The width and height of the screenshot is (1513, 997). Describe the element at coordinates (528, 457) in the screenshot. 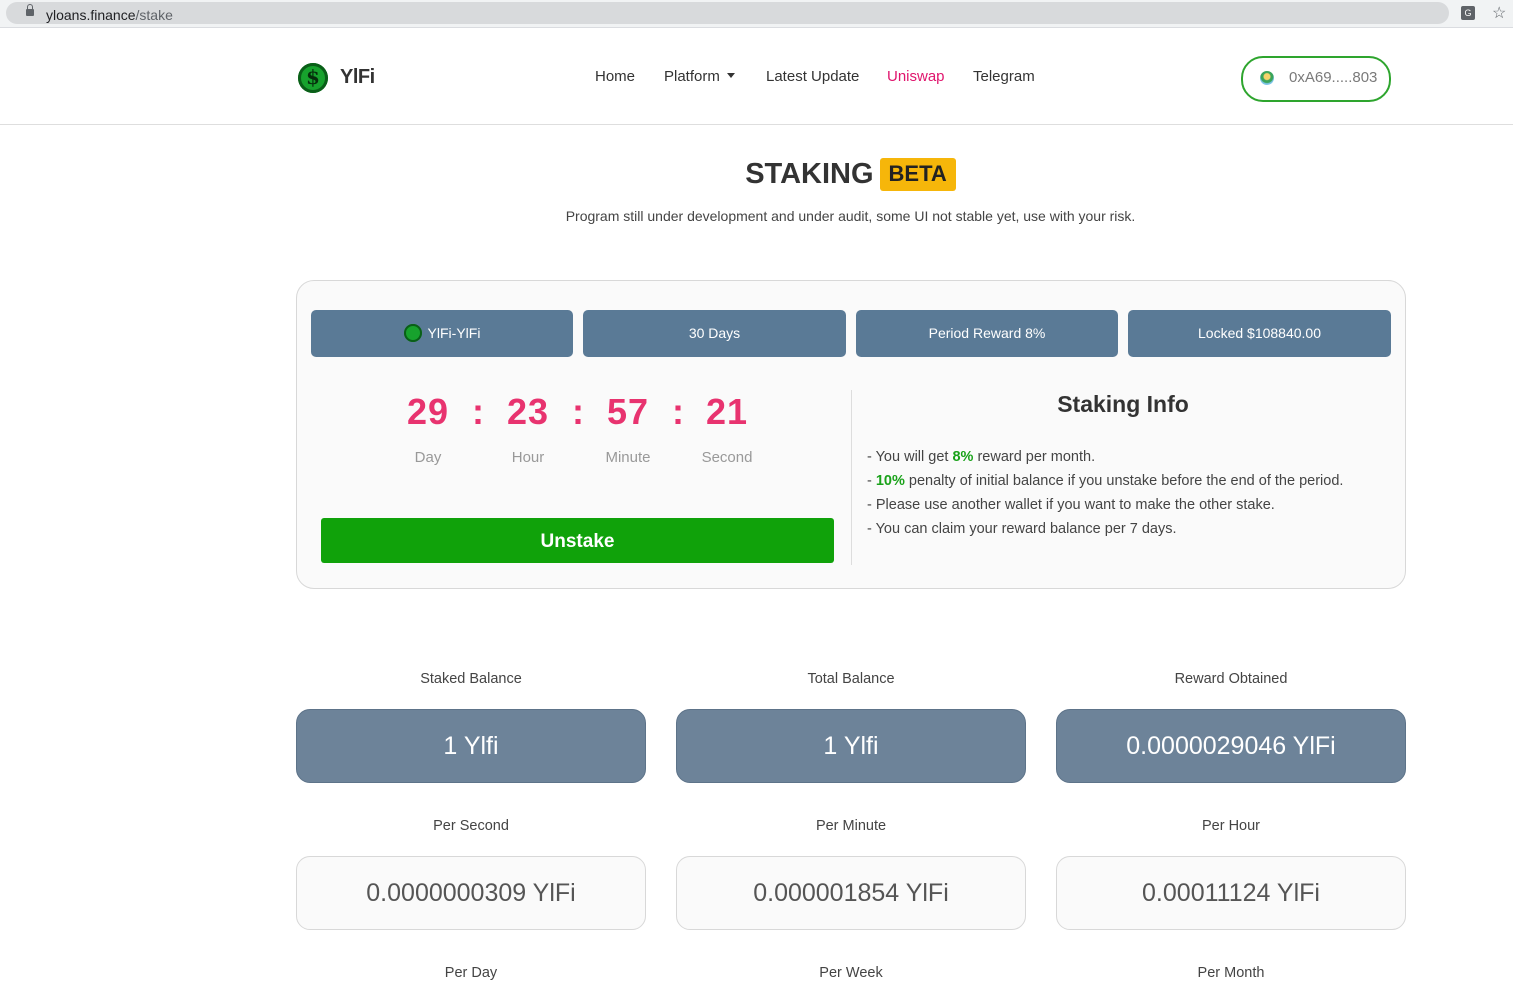

I see `countdown-hour-label: Hour` at that location.